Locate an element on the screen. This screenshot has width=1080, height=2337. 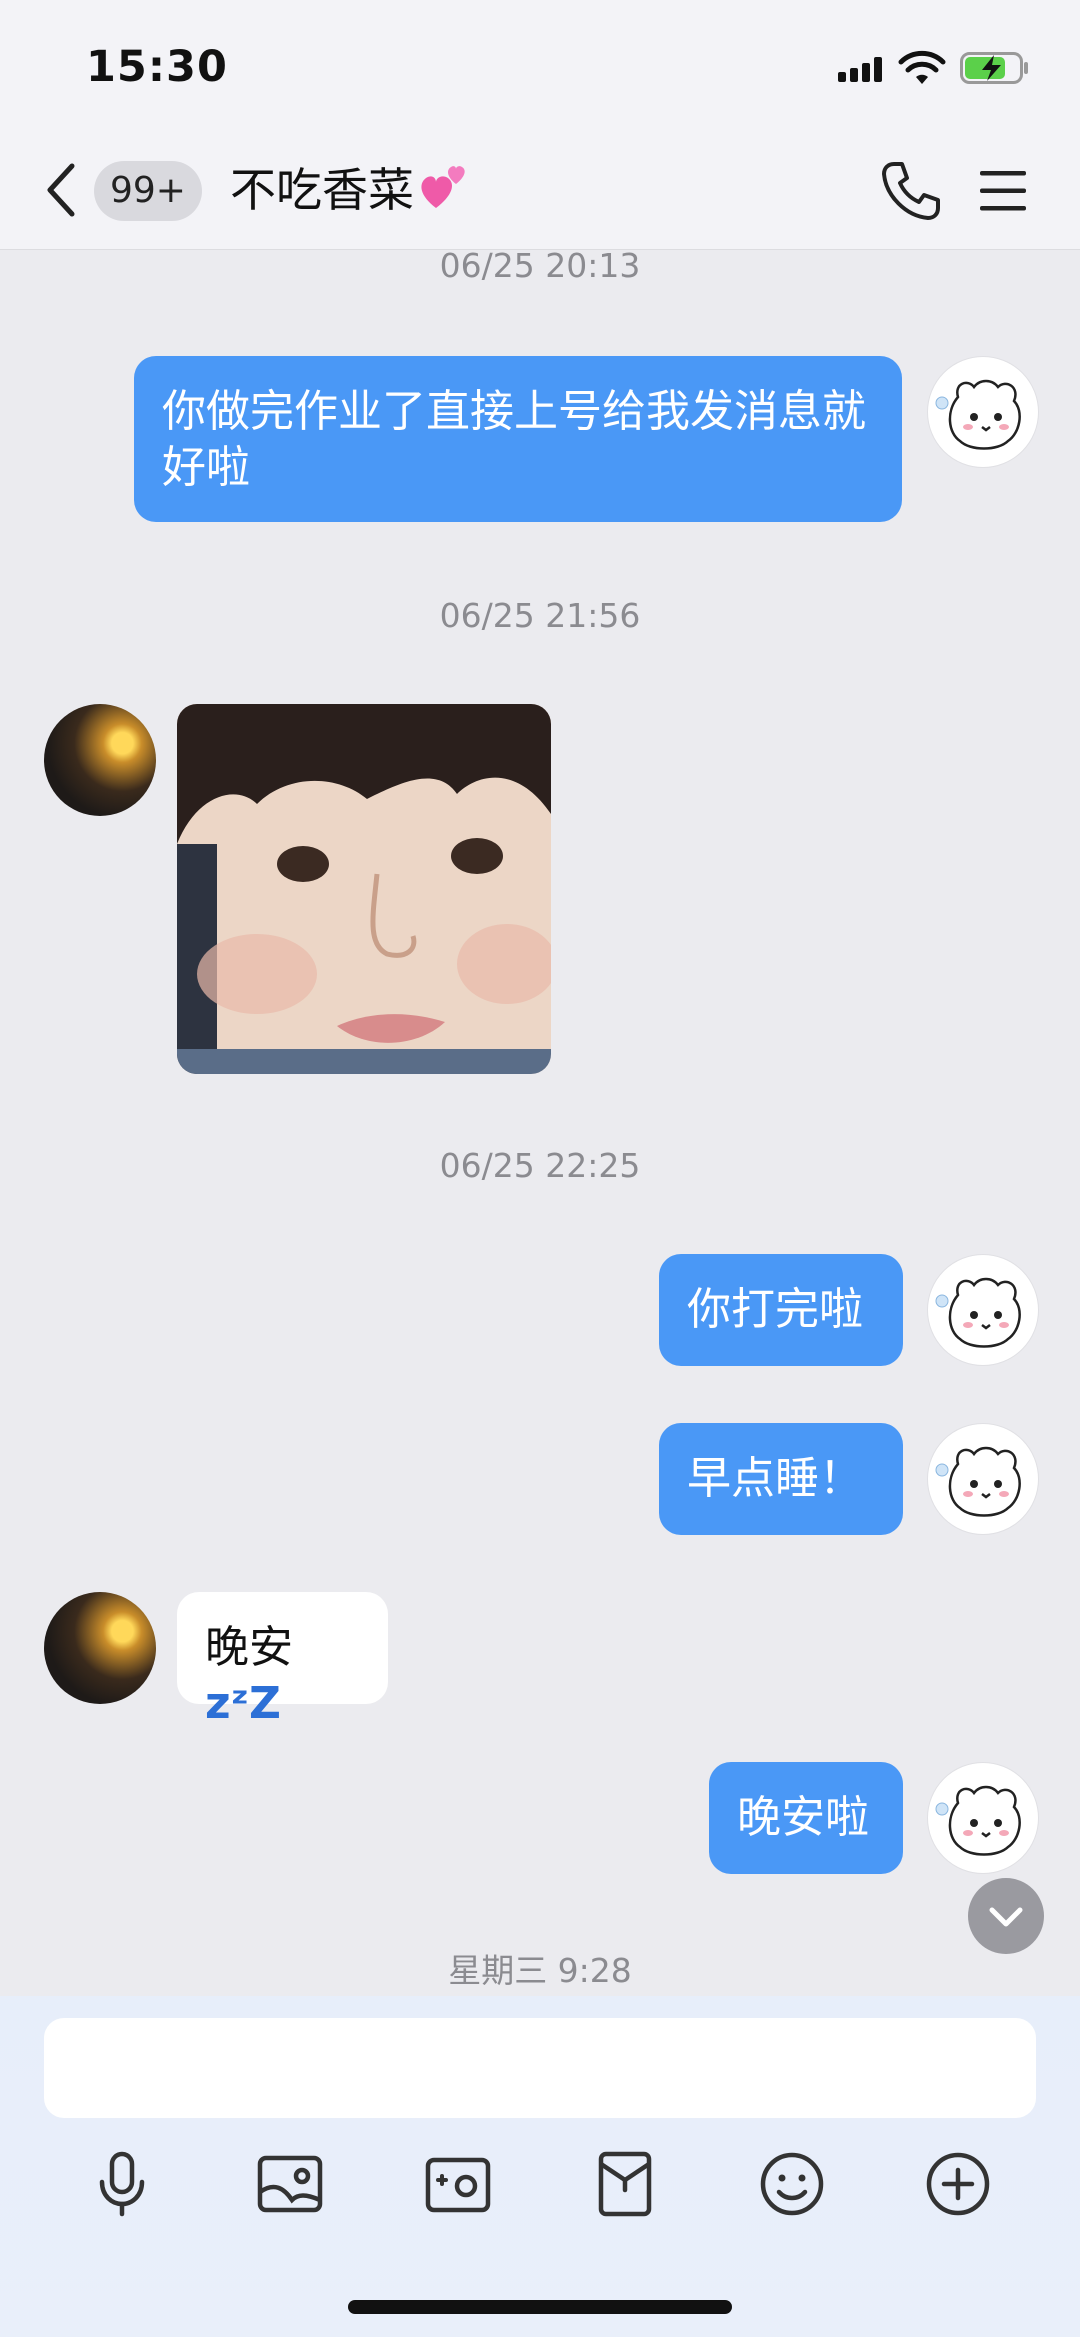
scroll-to-bottom-button is located at coordinates (1006, 1916).